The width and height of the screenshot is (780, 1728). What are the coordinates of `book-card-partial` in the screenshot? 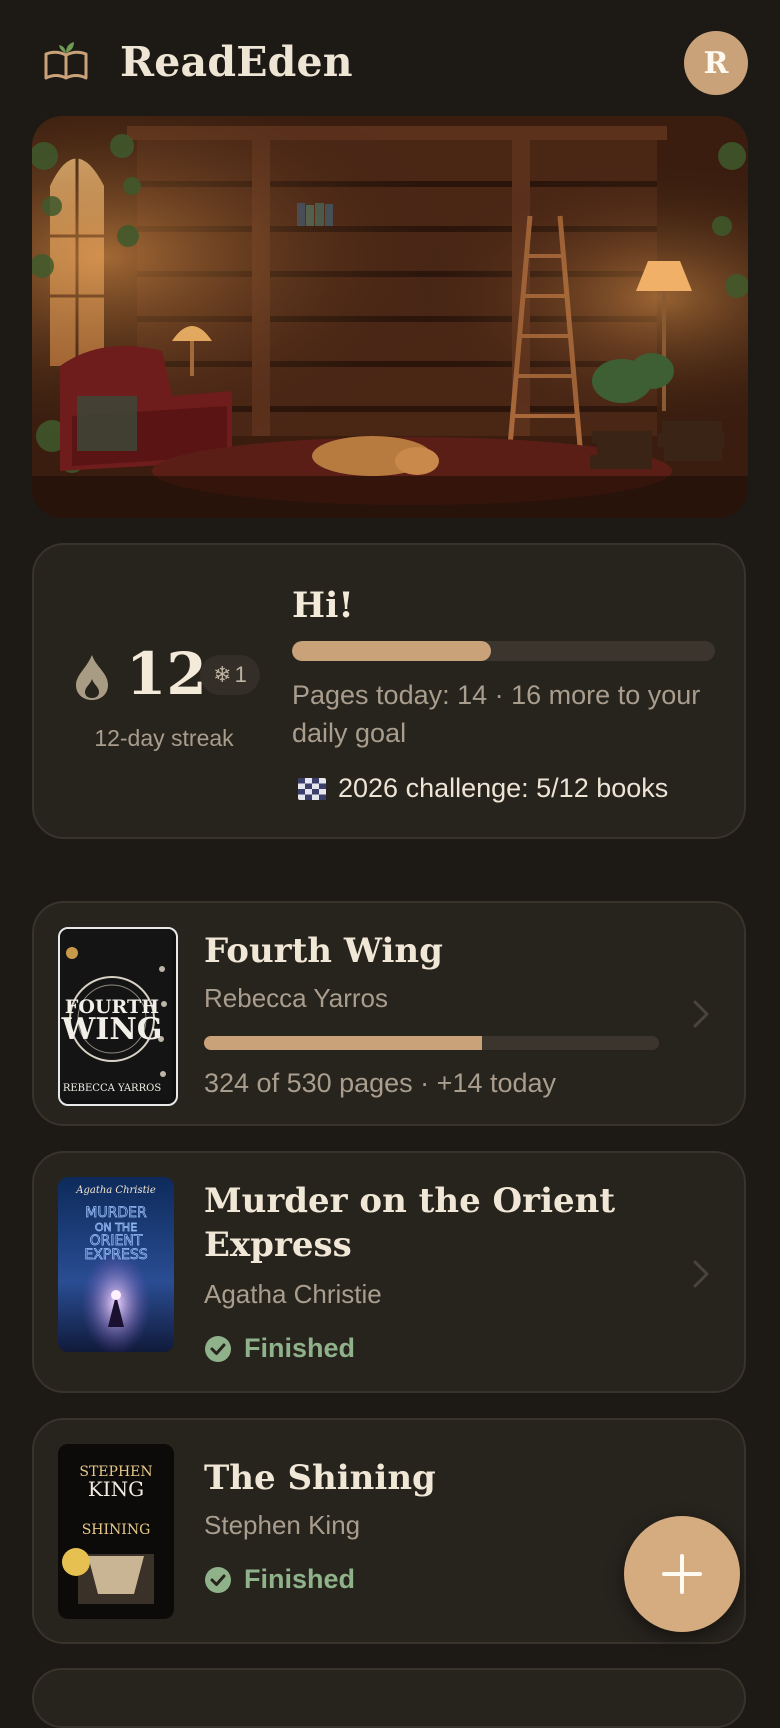 It's located at (389, 1698).